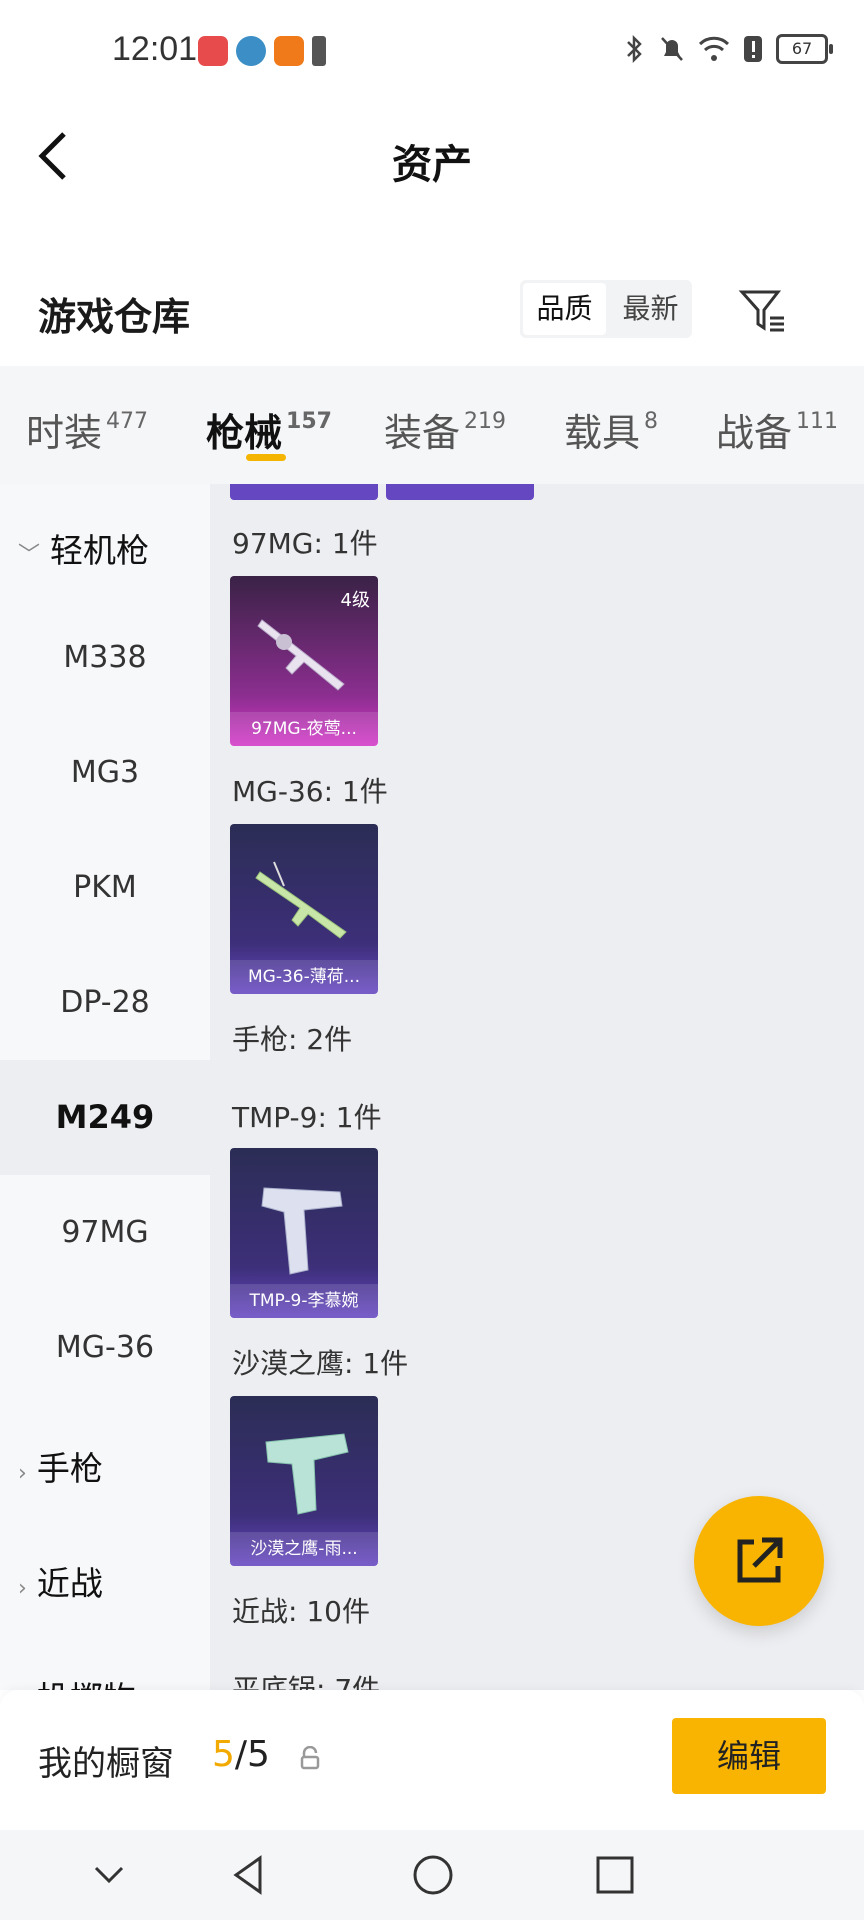 Image resolution: width=864 pixels, height=1920 pixels. Describe the element at coordinates (105, 772) in the screenshot. I see `sidebar-item-mg3: MG3` at that location.